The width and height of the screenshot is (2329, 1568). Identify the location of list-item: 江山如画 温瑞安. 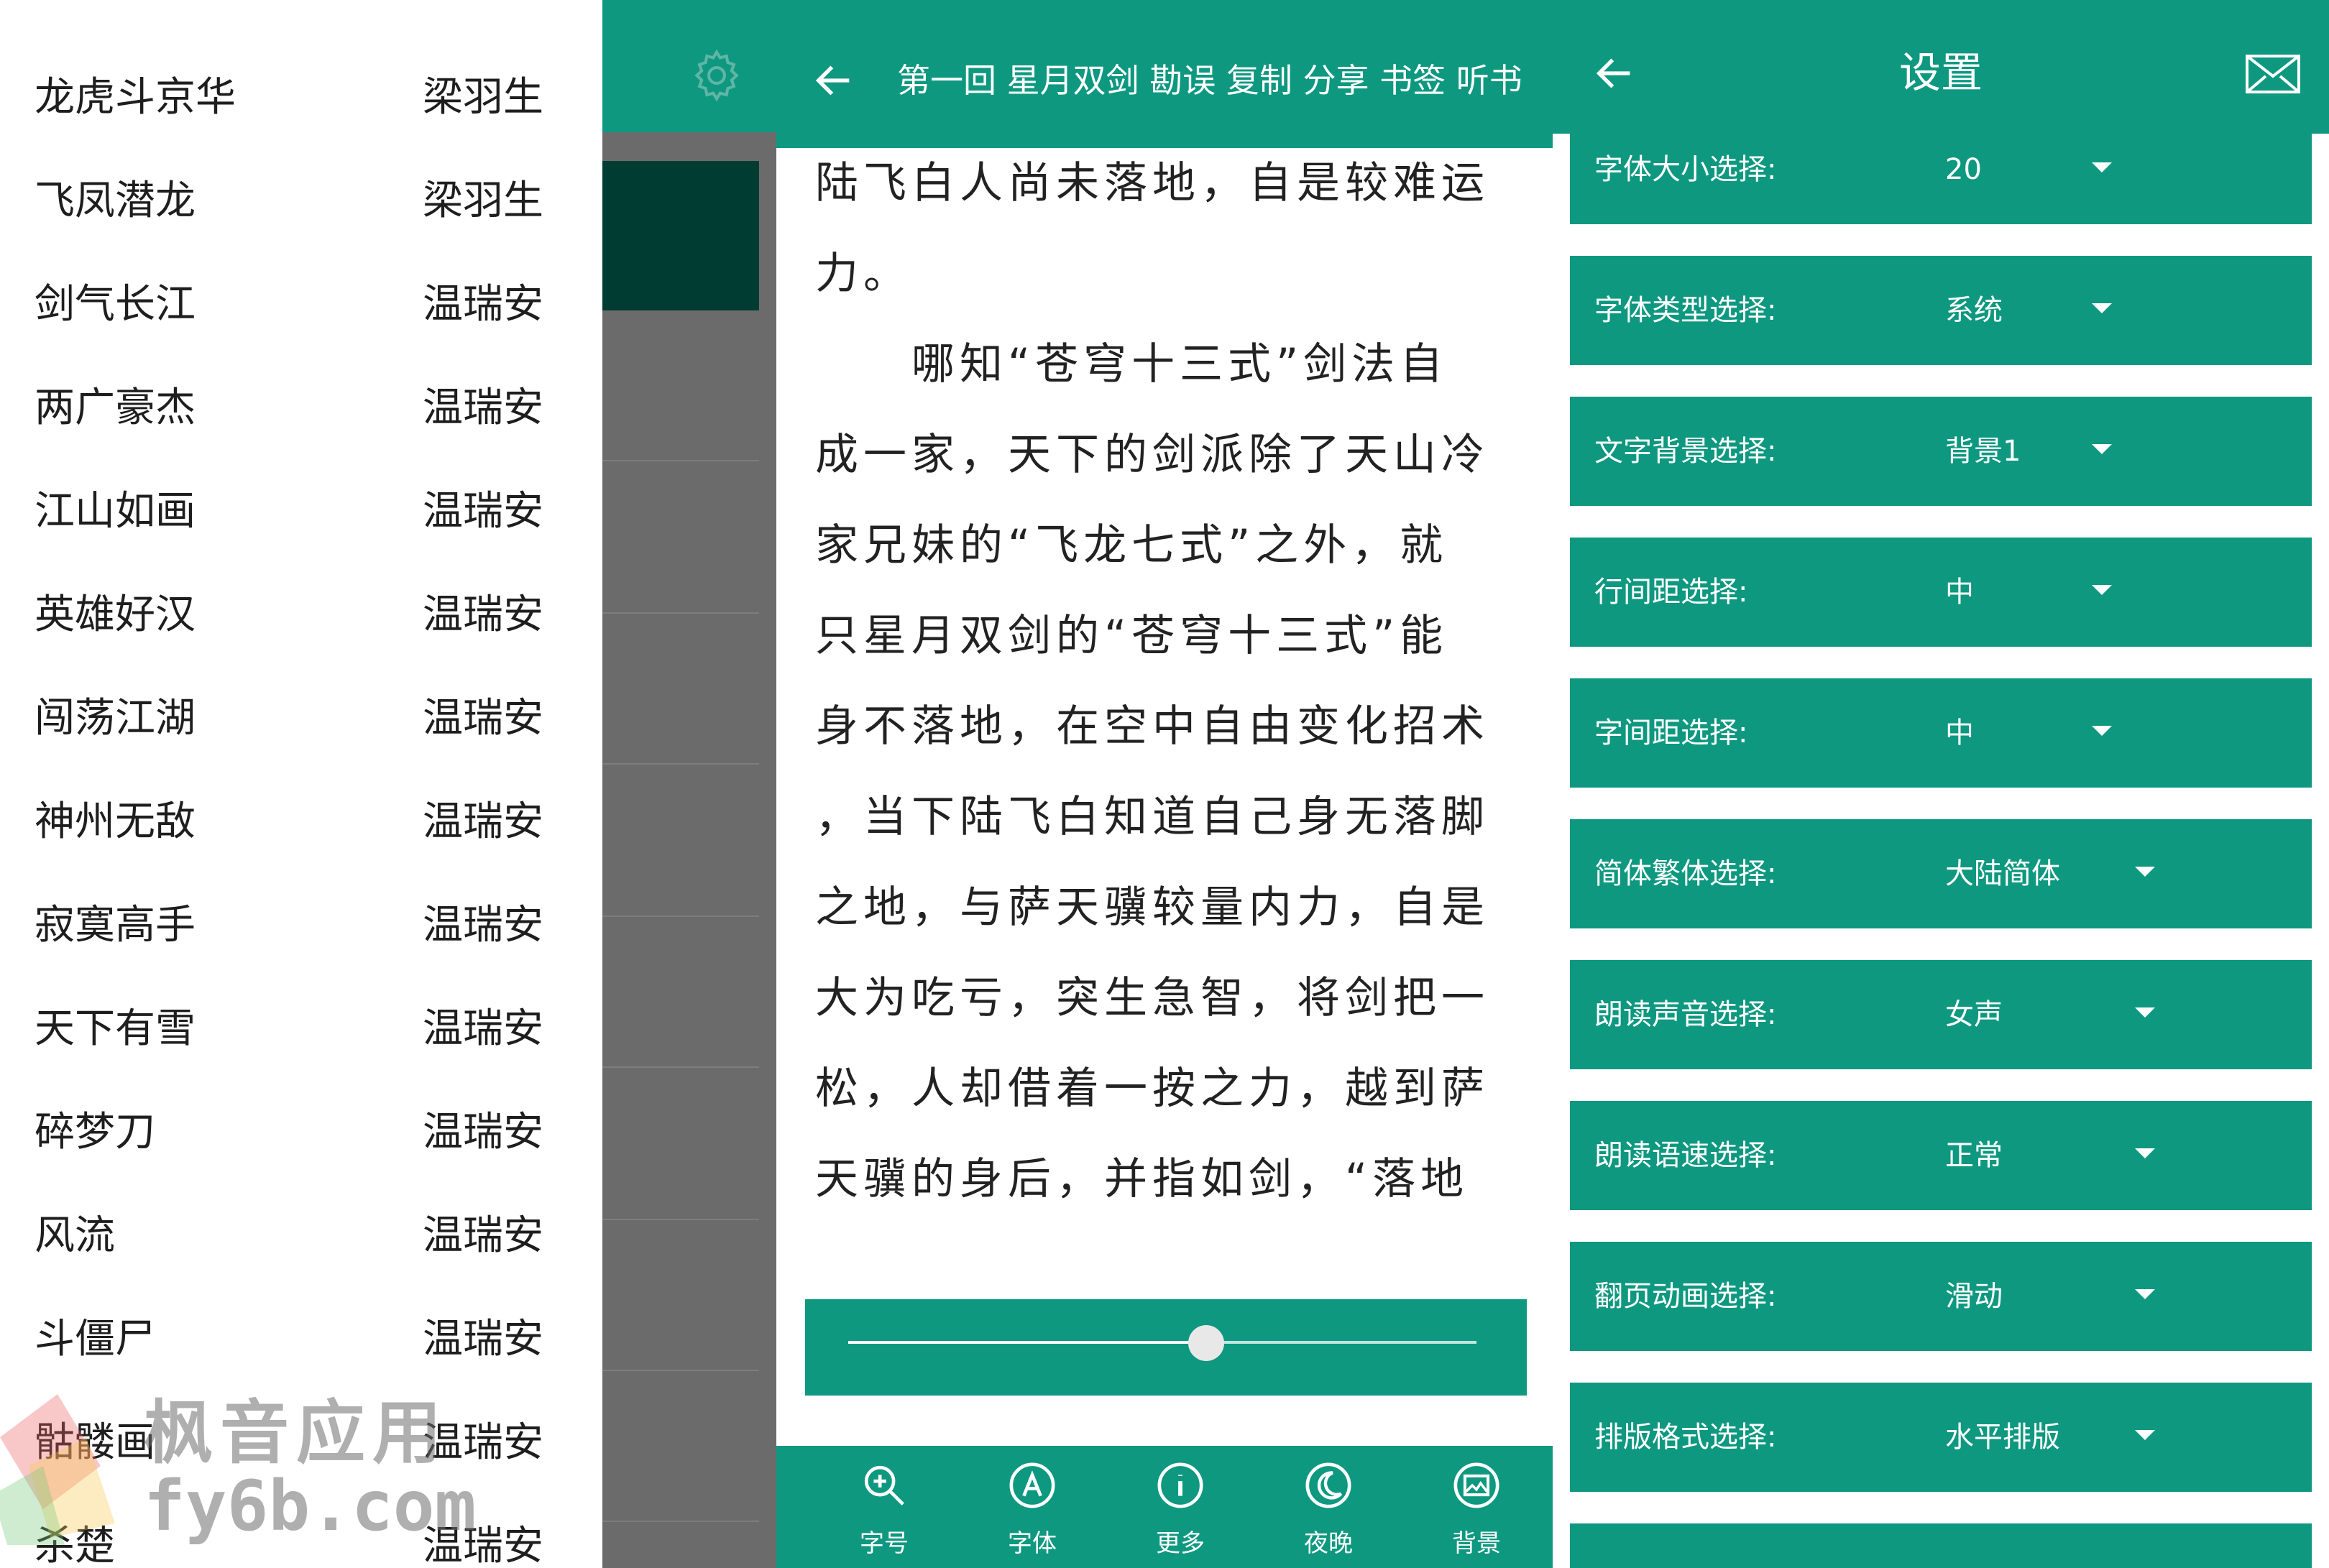
(301, 511).